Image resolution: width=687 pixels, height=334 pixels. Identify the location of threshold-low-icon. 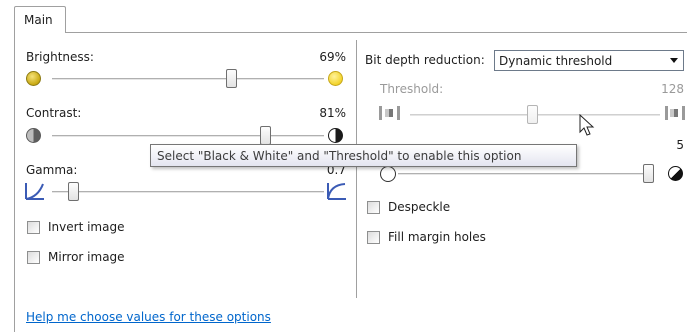
(389, 113).